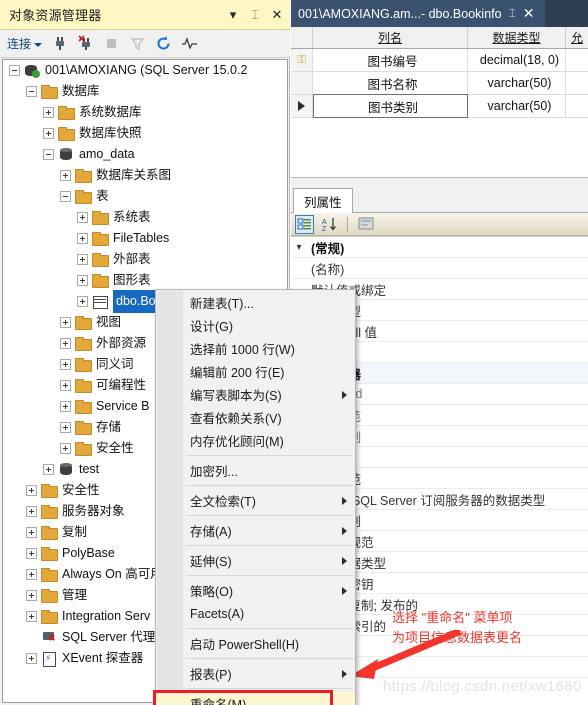  Describe the element at coordinates (302, 83) in the screenshot. I see `row-selector` at that location.